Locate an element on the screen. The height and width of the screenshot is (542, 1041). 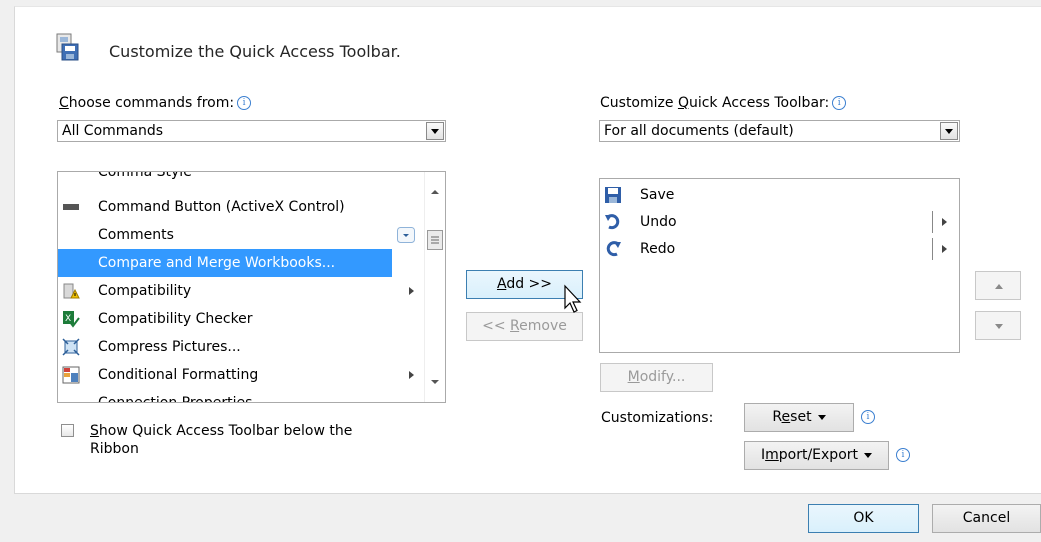
customize-label-text: Customize is located at coordinates (639, 103).